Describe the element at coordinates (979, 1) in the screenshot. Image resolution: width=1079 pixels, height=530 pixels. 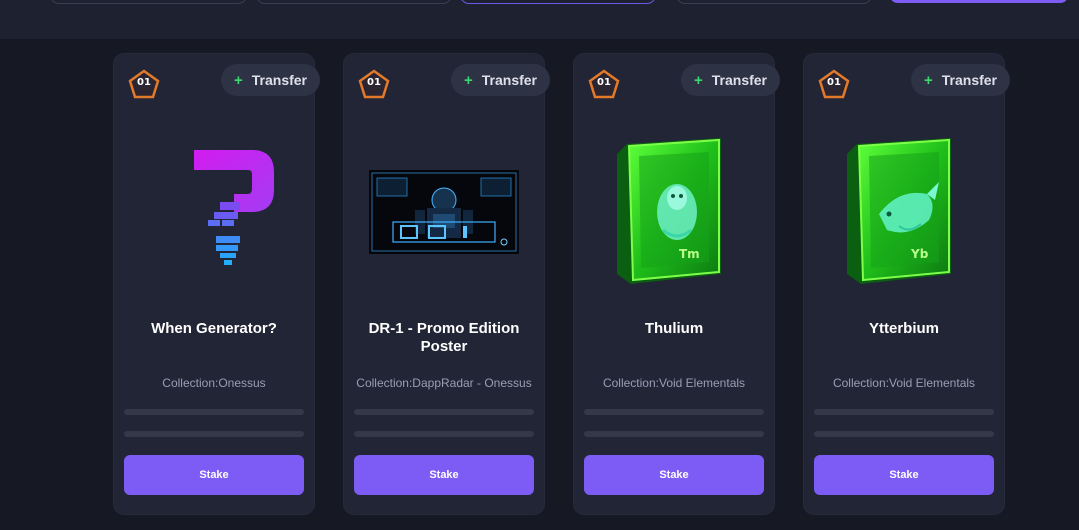
I see `top-action-button` at that location.